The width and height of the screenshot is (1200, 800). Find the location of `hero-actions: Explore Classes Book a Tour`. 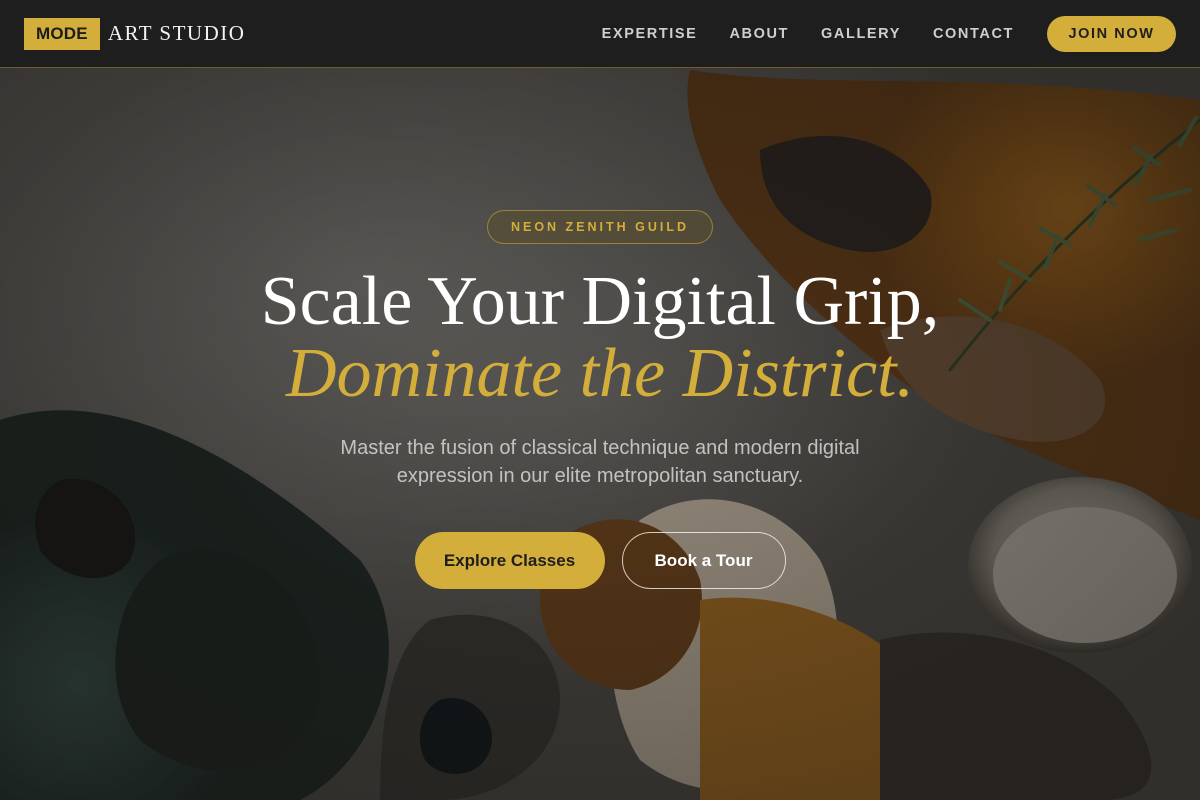

hero-actions: Explore Classes Book a Tour is located at coordinates (600, 560).